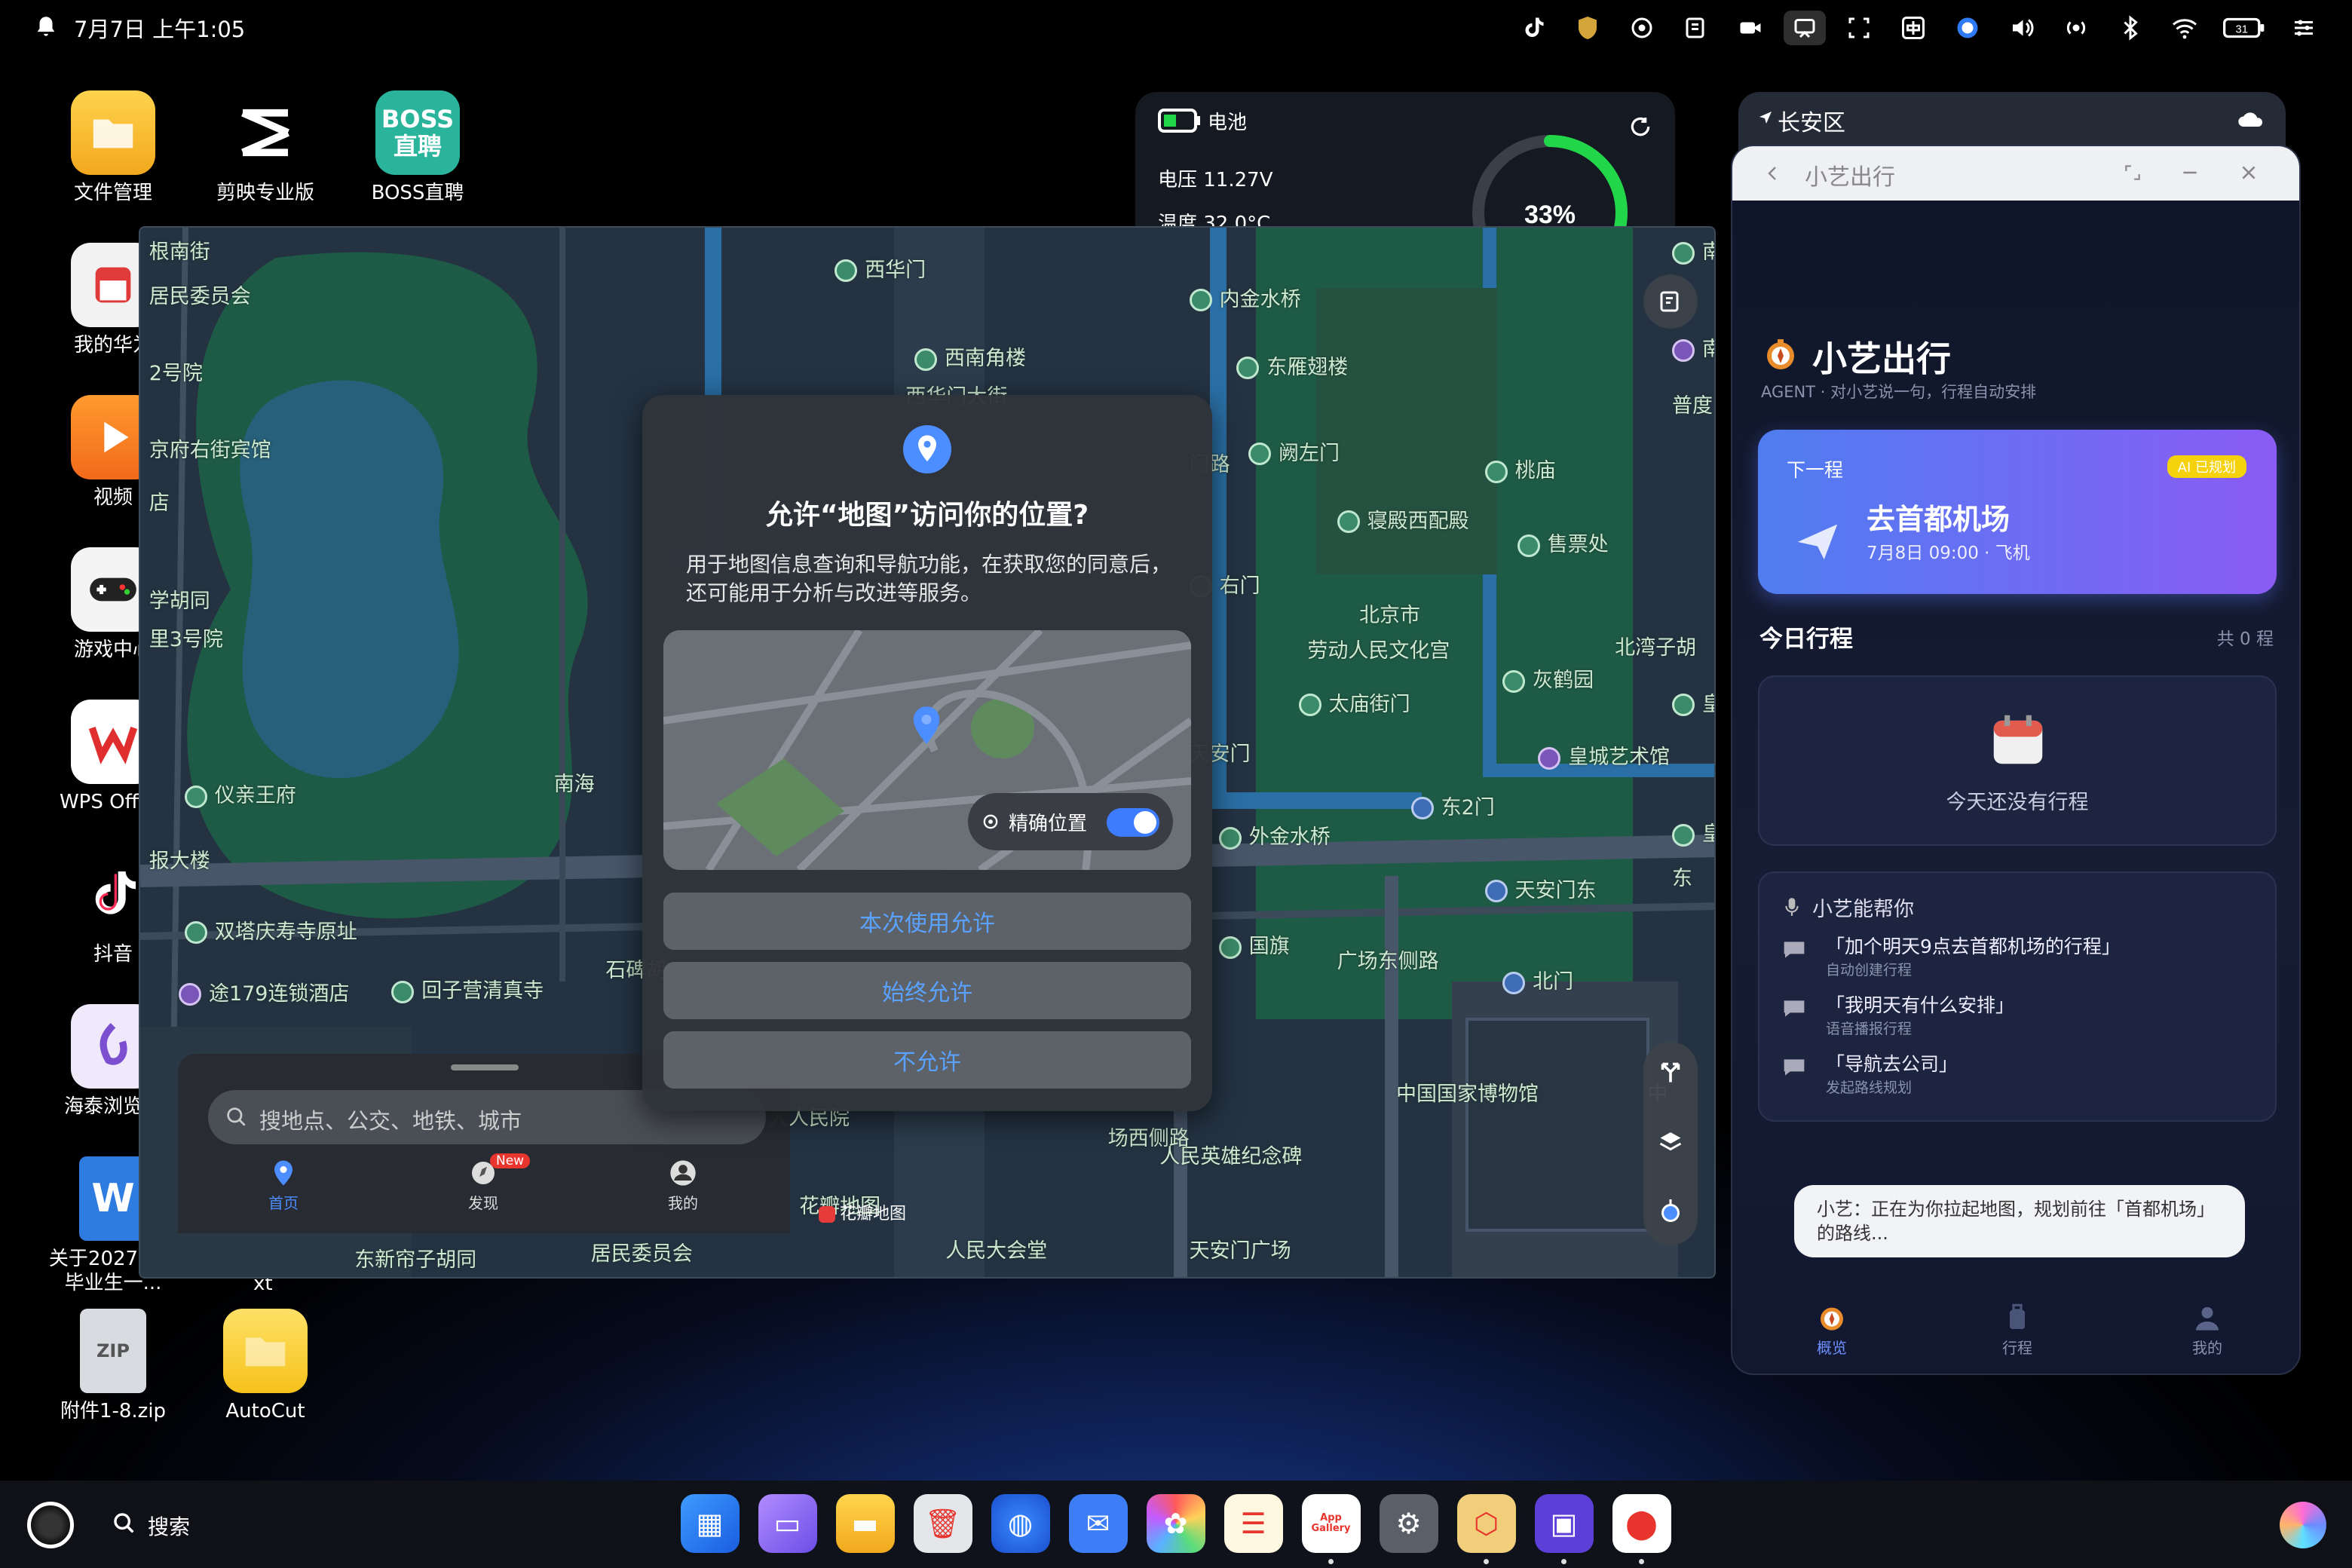 Image resolution: width=2352 pixels, height=1568 pixels. What do you see at coordinates (1655, 645) in the screenshot?
I see `map-label: 北湾子胡` at bounding box center [1655, 645].